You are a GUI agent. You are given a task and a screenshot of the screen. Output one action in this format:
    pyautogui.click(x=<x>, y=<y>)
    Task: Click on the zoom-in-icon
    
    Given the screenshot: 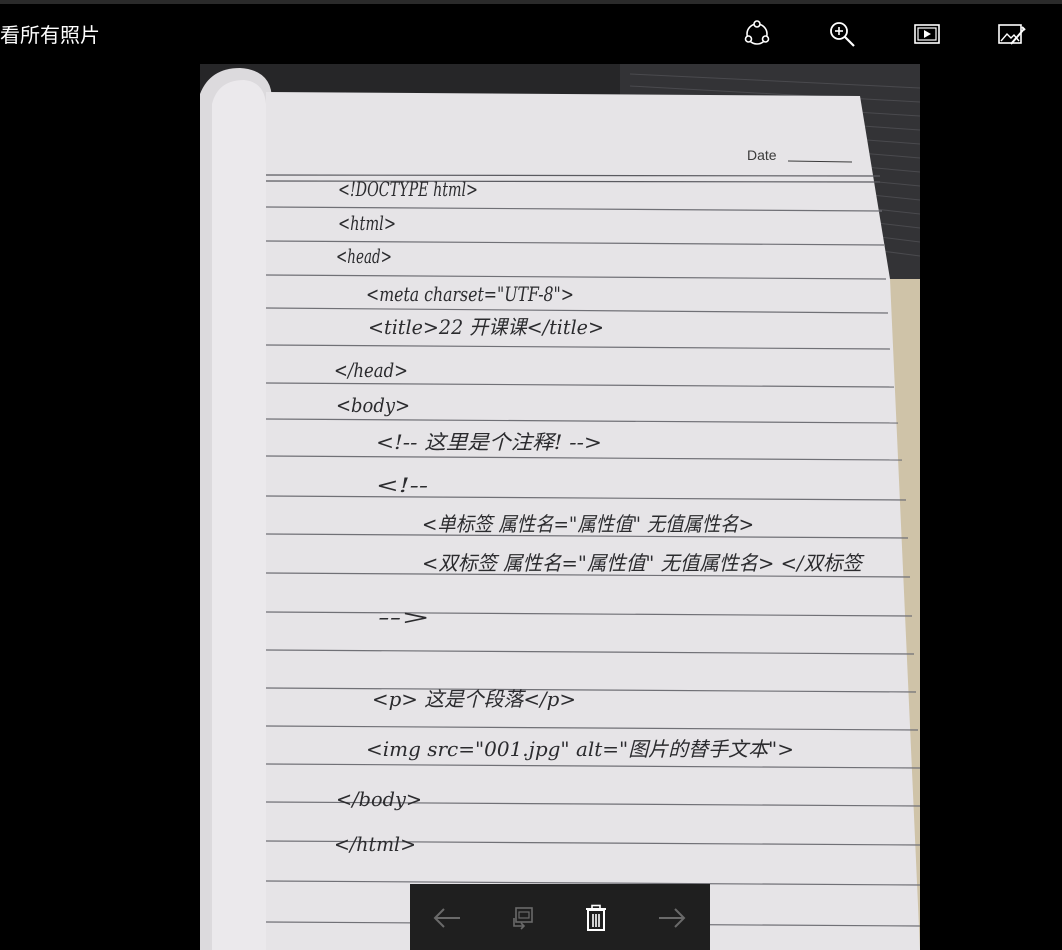 What is the action you would take?
    pyautogui.click(x=842, y=34)
    